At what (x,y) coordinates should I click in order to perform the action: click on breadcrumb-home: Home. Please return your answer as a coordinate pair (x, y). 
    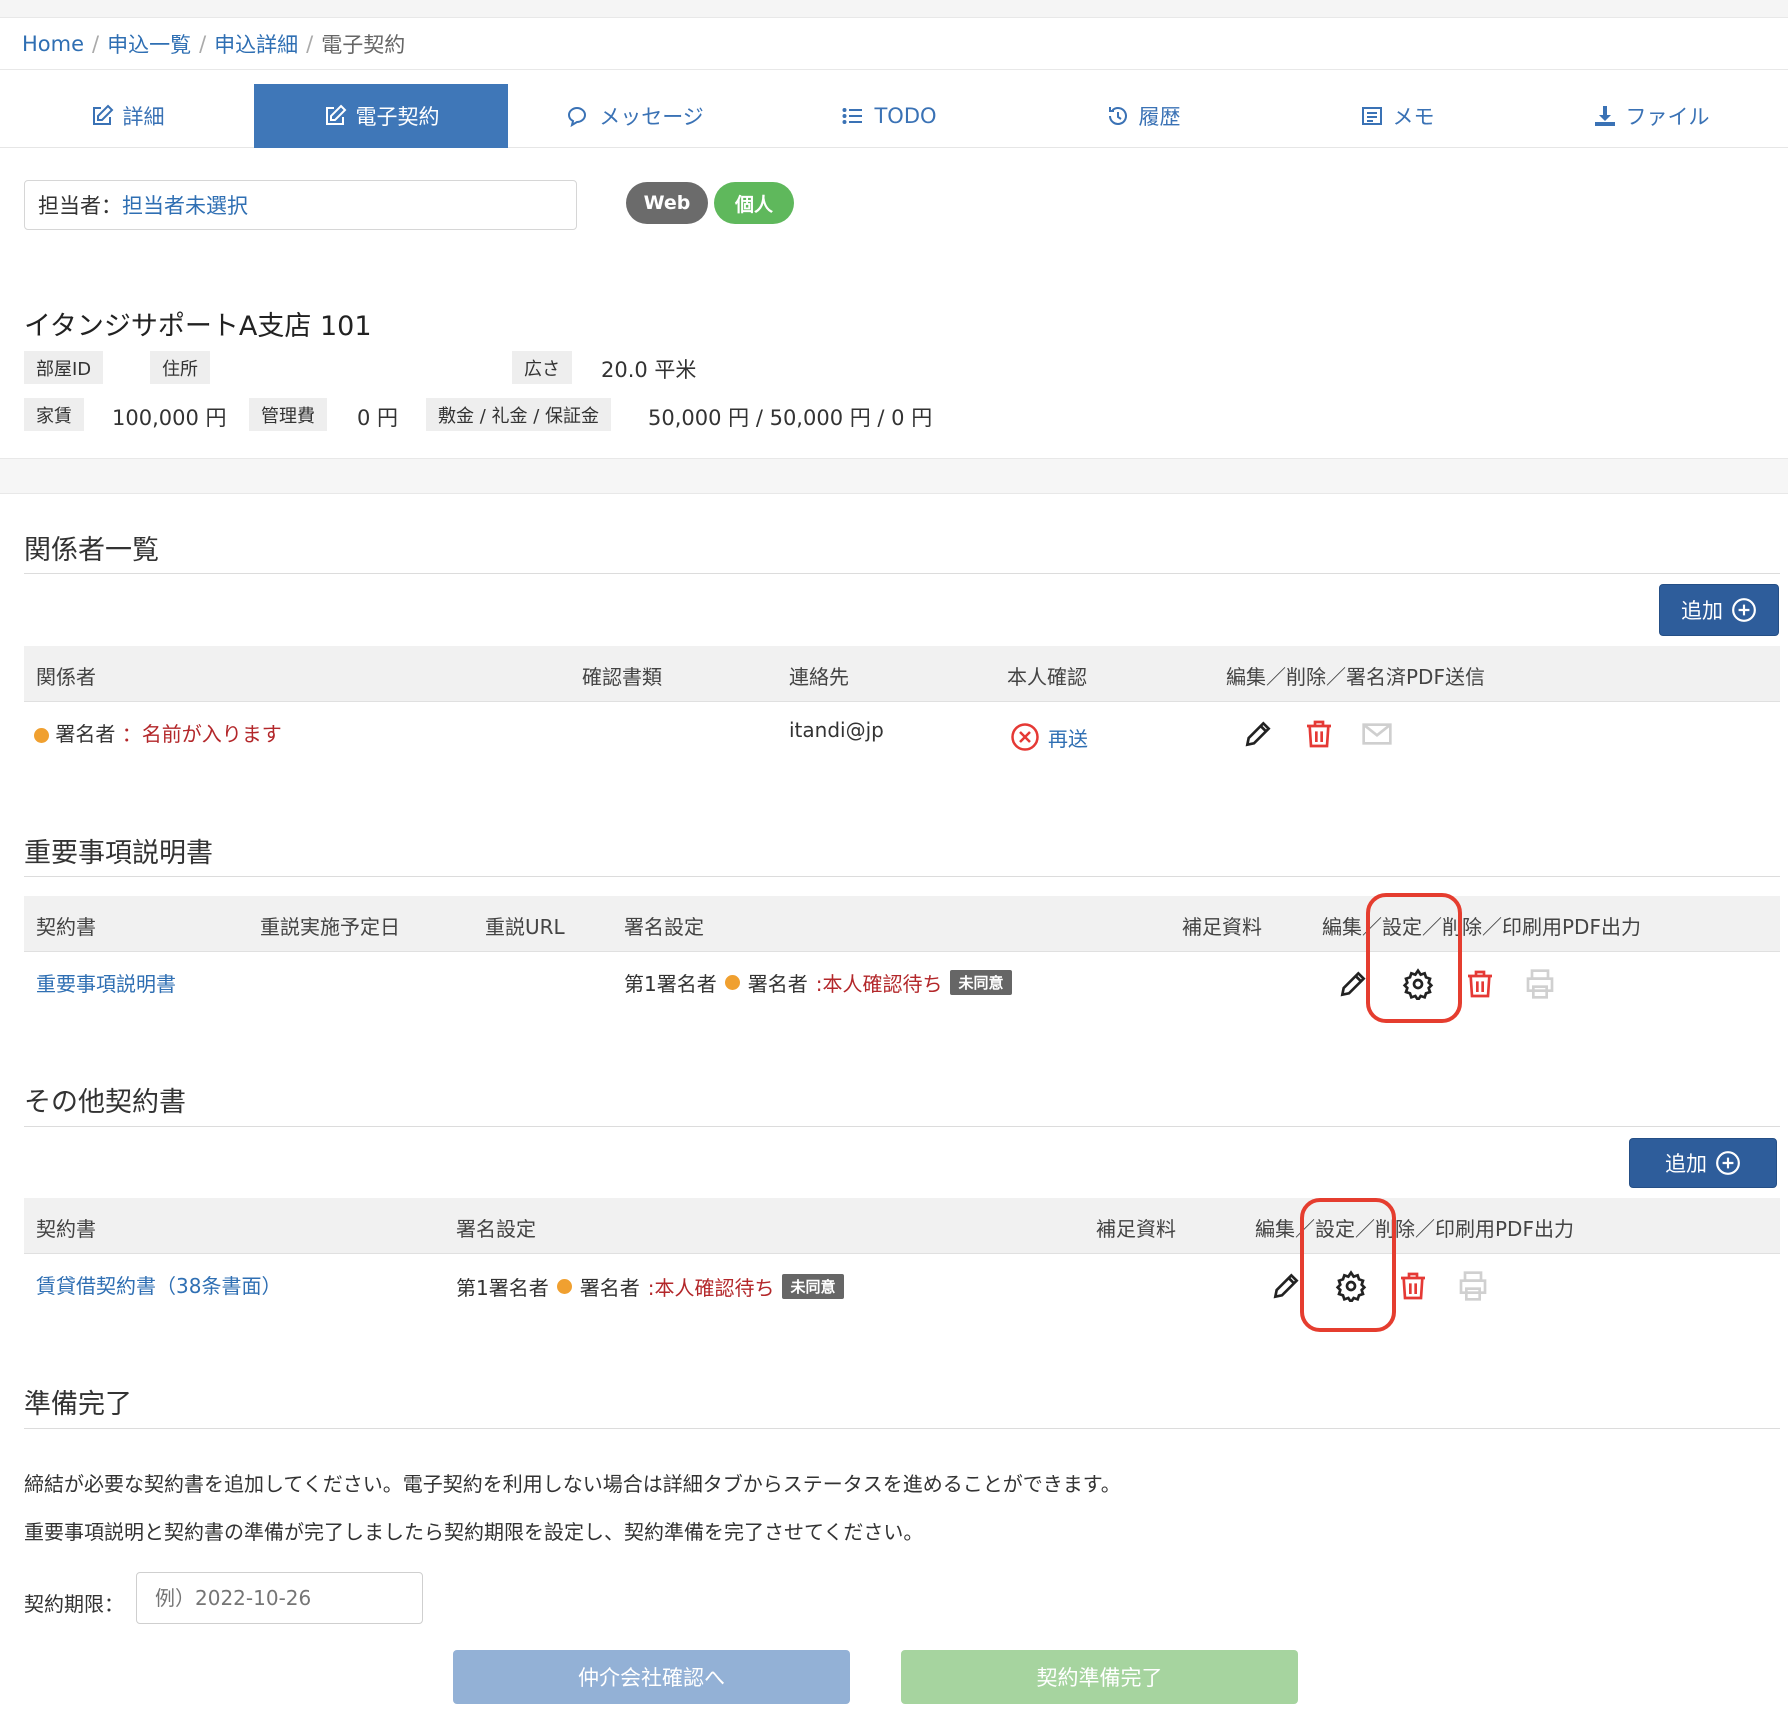
    Looking at the image, I should click on (53, 44).